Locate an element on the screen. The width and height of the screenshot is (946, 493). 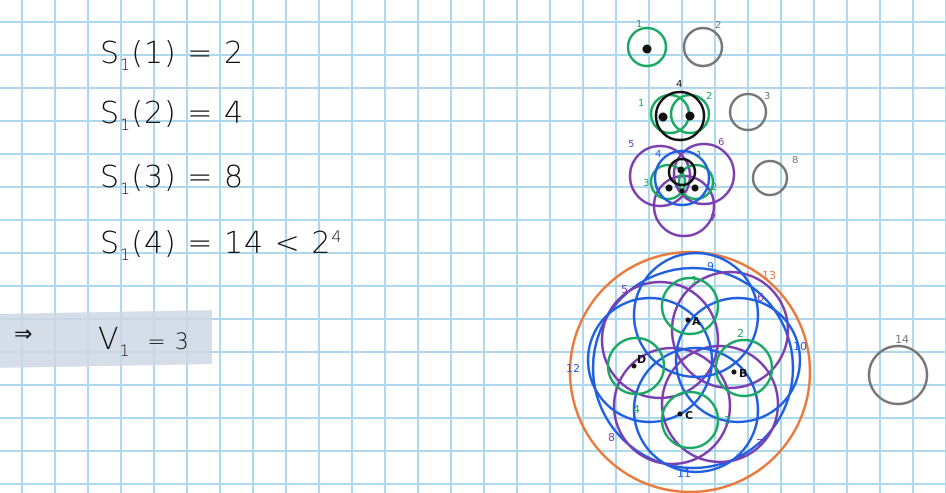
diagram-n3: 5 4 1 6 3 2 7 8 is located at coordinates (713, 187).